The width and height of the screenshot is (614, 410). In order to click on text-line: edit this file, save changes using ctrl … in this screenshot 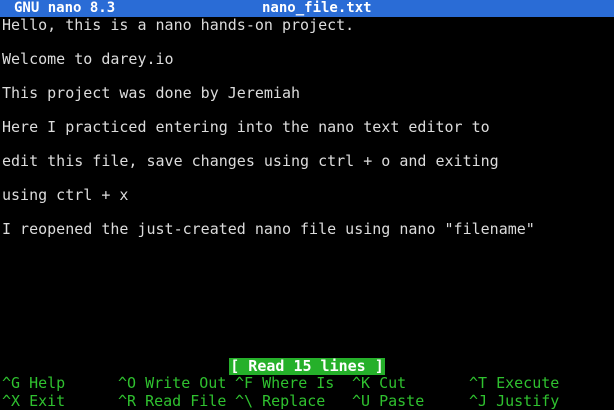, I will do `click(268, 170)`.